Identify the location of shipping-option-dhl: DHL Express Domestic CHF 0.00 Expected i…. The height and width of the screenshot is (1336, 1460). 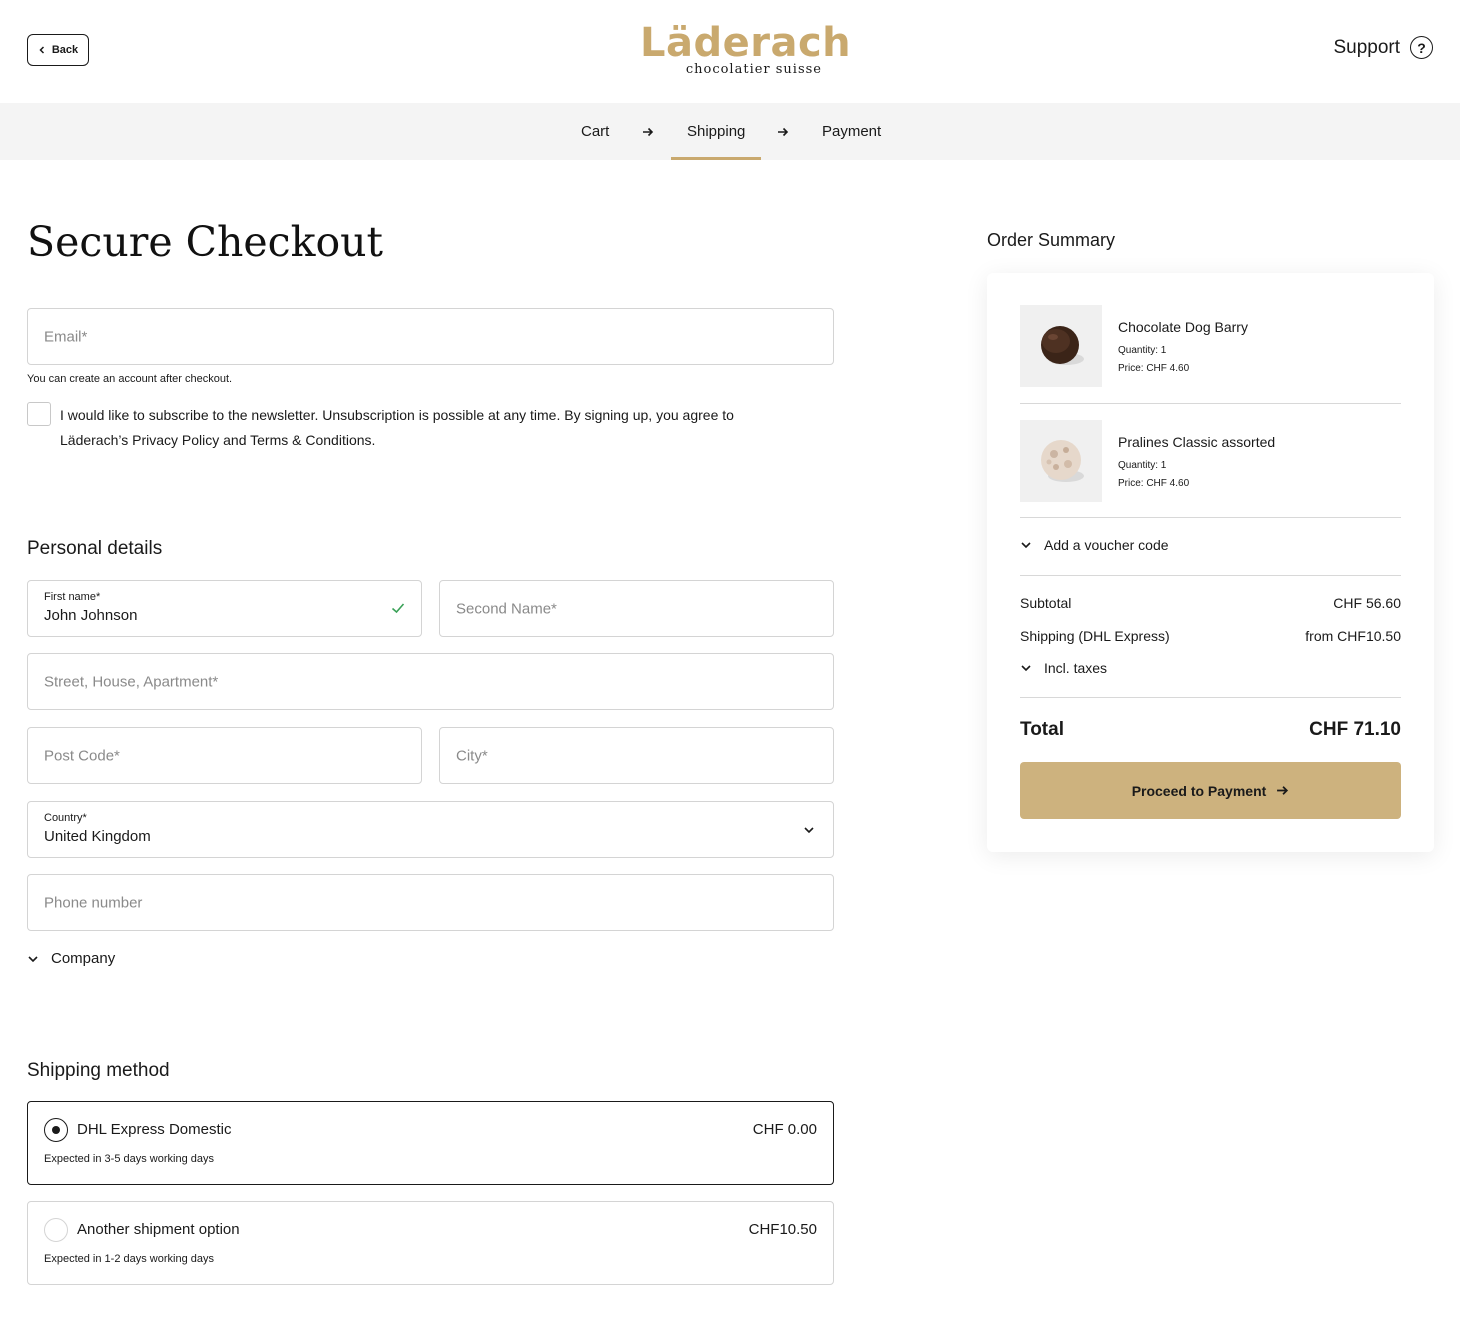
(430, 1143).